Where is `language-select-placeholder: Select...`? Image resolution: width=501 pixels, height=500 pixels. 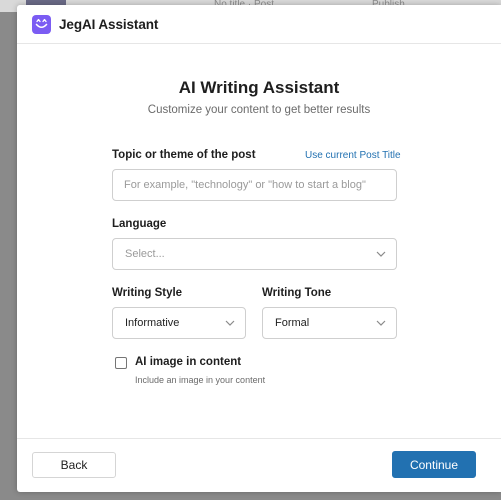
language-select-placeholder: Select... is located at coordinates (145, 254).